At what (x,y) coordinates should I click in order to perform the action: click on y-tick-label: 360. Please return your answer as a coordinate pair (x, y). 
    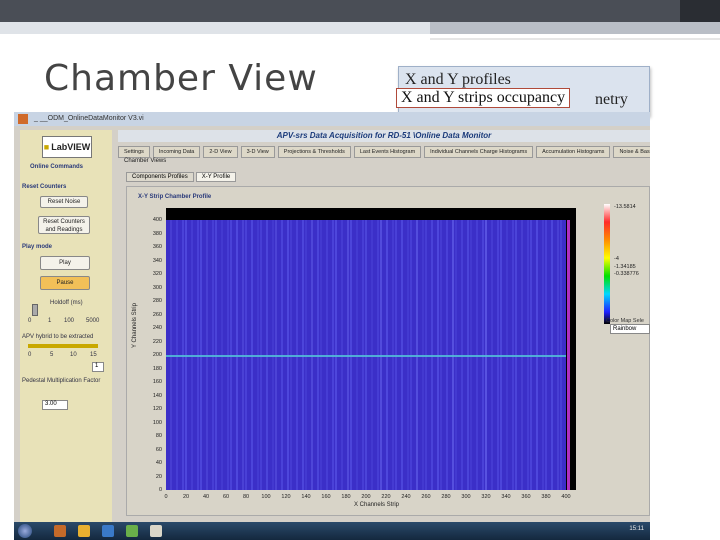
    Looking at the image, I should click on (157, 247).